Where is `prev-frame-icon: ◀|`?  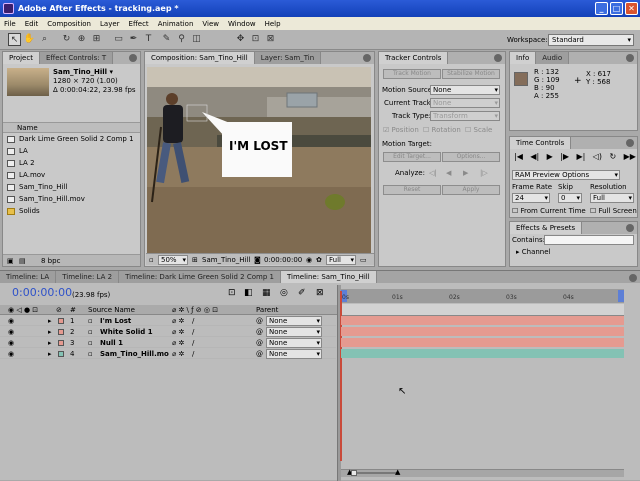
prev-frame-icon: ◀| is located at coordinates (534, 157).